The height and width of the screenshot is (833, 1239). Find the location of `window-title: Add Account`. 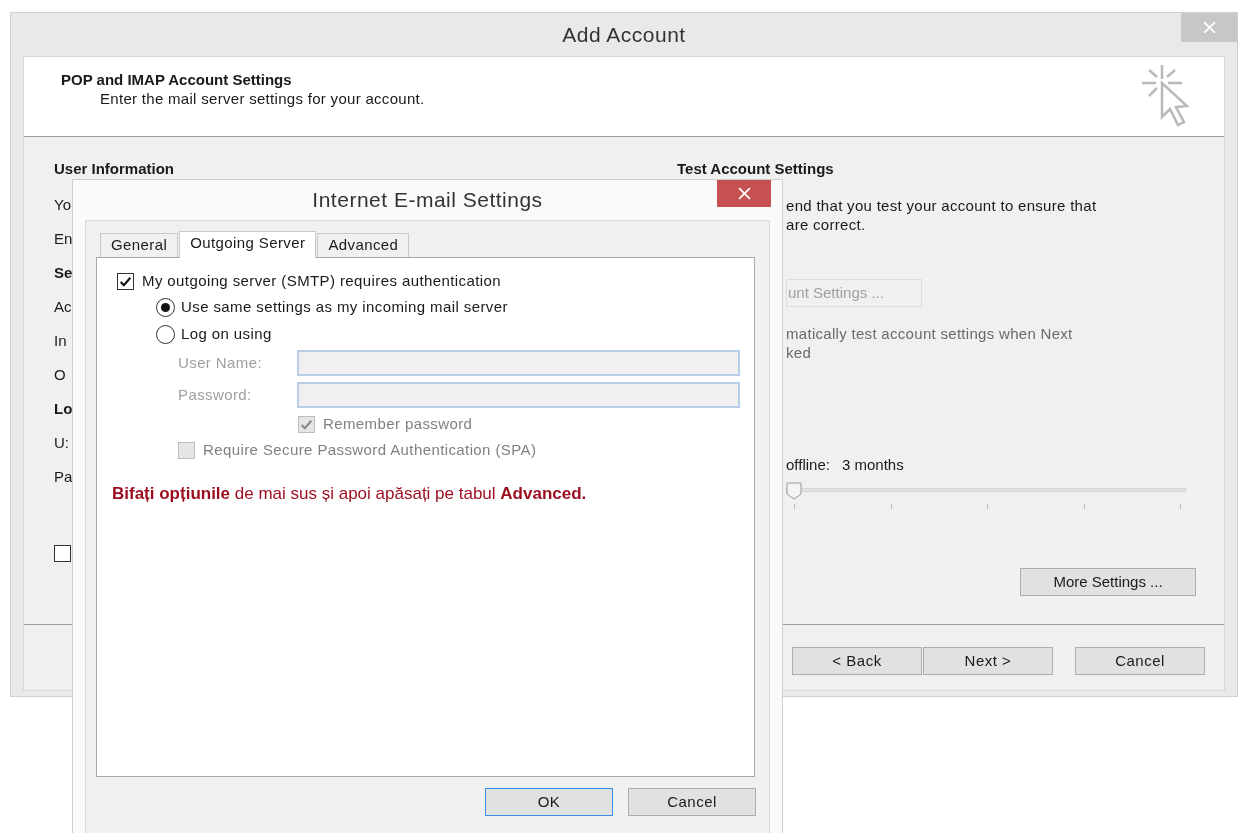

window-title: Add Account is located at coordinates (624, 34).